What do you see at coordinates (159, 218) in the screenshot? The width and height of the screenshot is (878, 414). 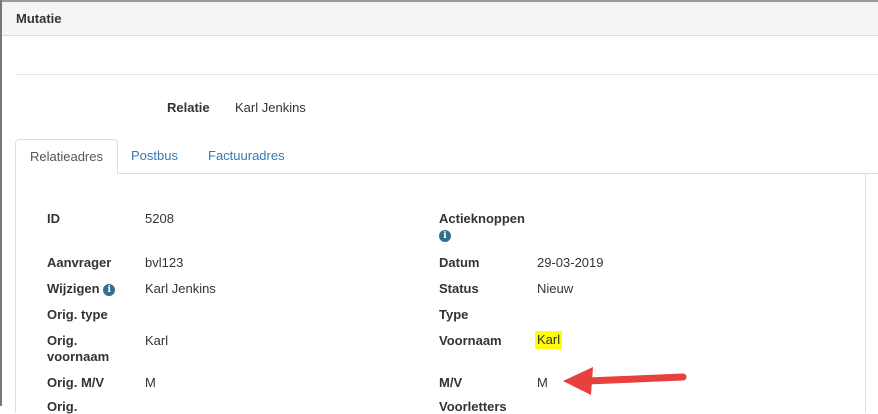 I see `field-value-id: 5208` at bounding box center [159, 218].